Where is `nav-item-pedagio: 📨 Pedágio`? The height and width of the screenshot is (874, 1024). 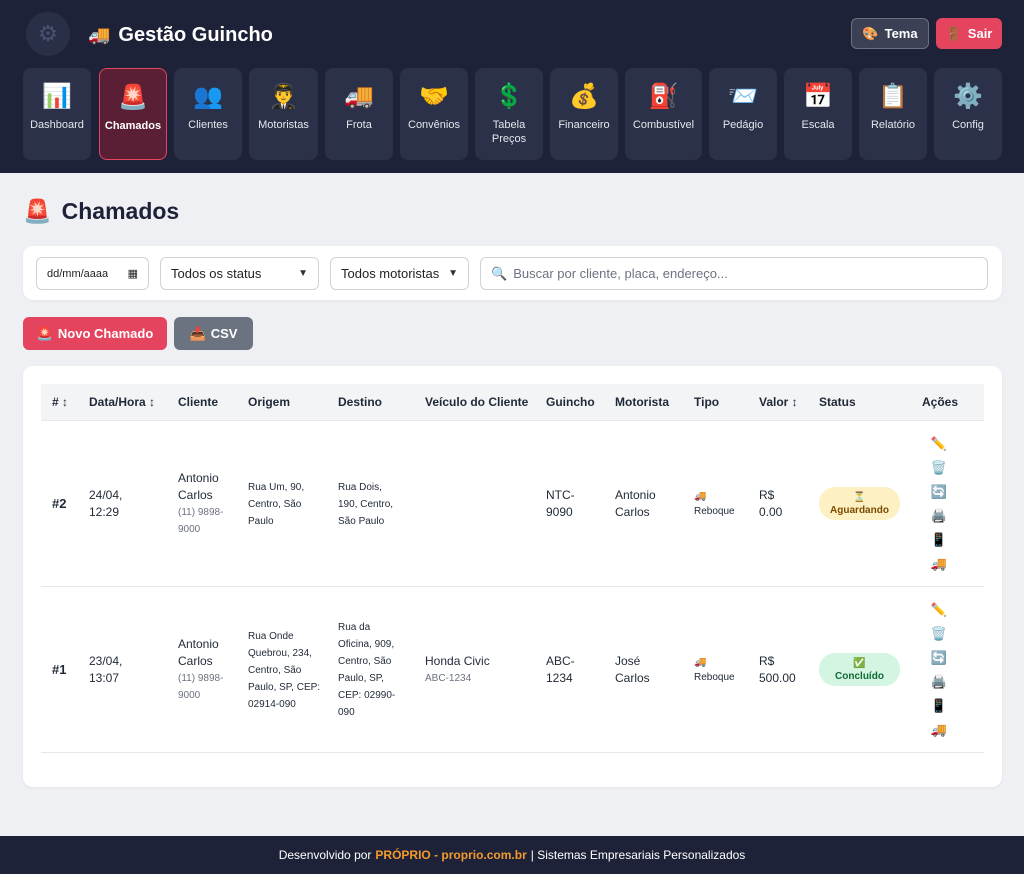 nav-item-pedagio: 📨 Pedágio is located at coordinates (743, 114).